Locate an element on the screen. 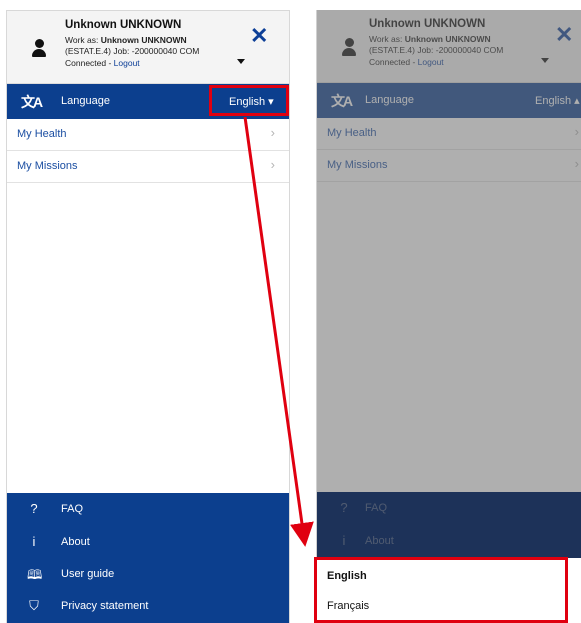  annotation-arrow is located at coordinates (278, 331).